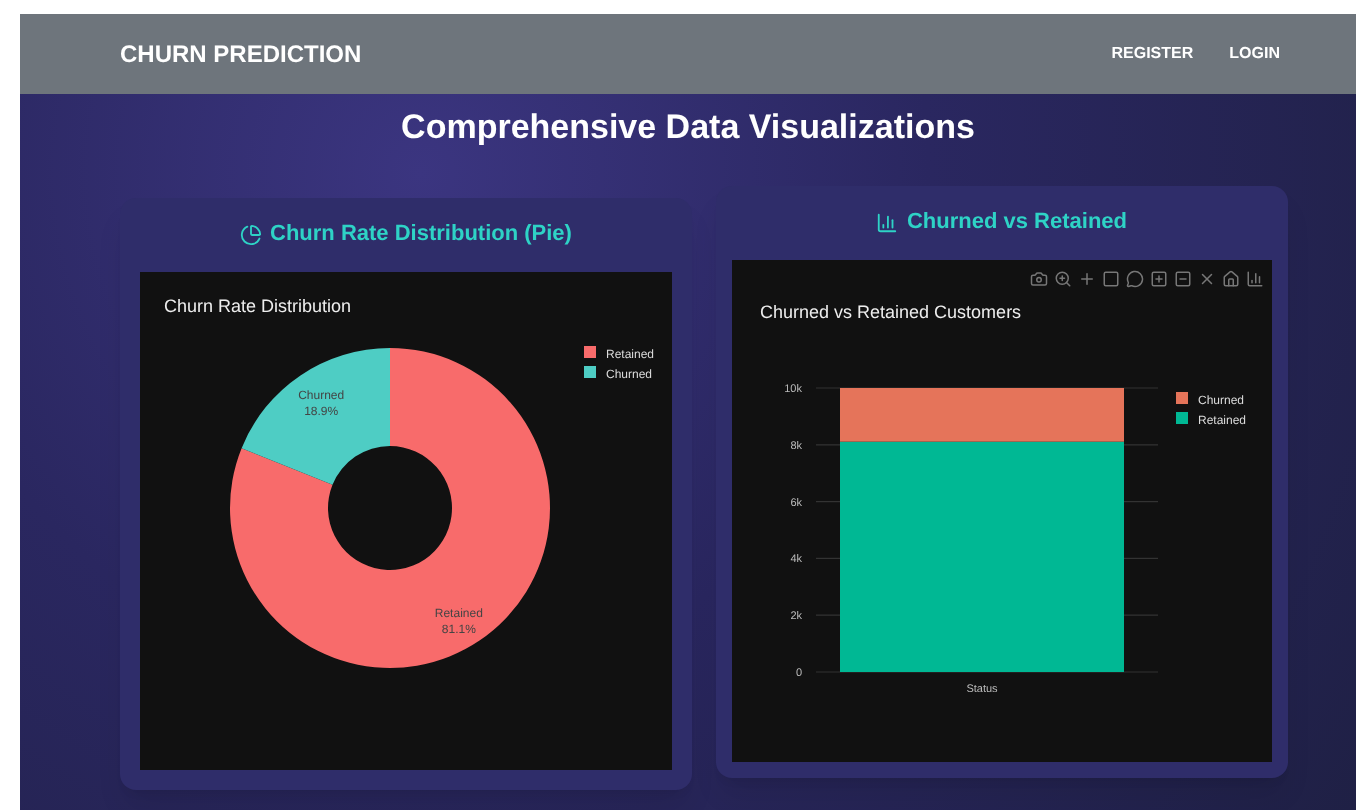 The width and height of the screenshot is (1356, 810). What do you see at coordinates (251, 235) in the screenshot?
I see `pie-chart-icon` at bounding box center [251, 235].